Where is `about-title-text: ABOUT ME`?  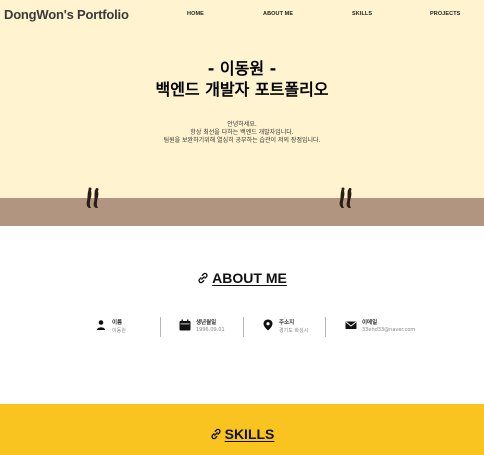
about-title-text: ABOUT ME is located at coordinates (249, 278).